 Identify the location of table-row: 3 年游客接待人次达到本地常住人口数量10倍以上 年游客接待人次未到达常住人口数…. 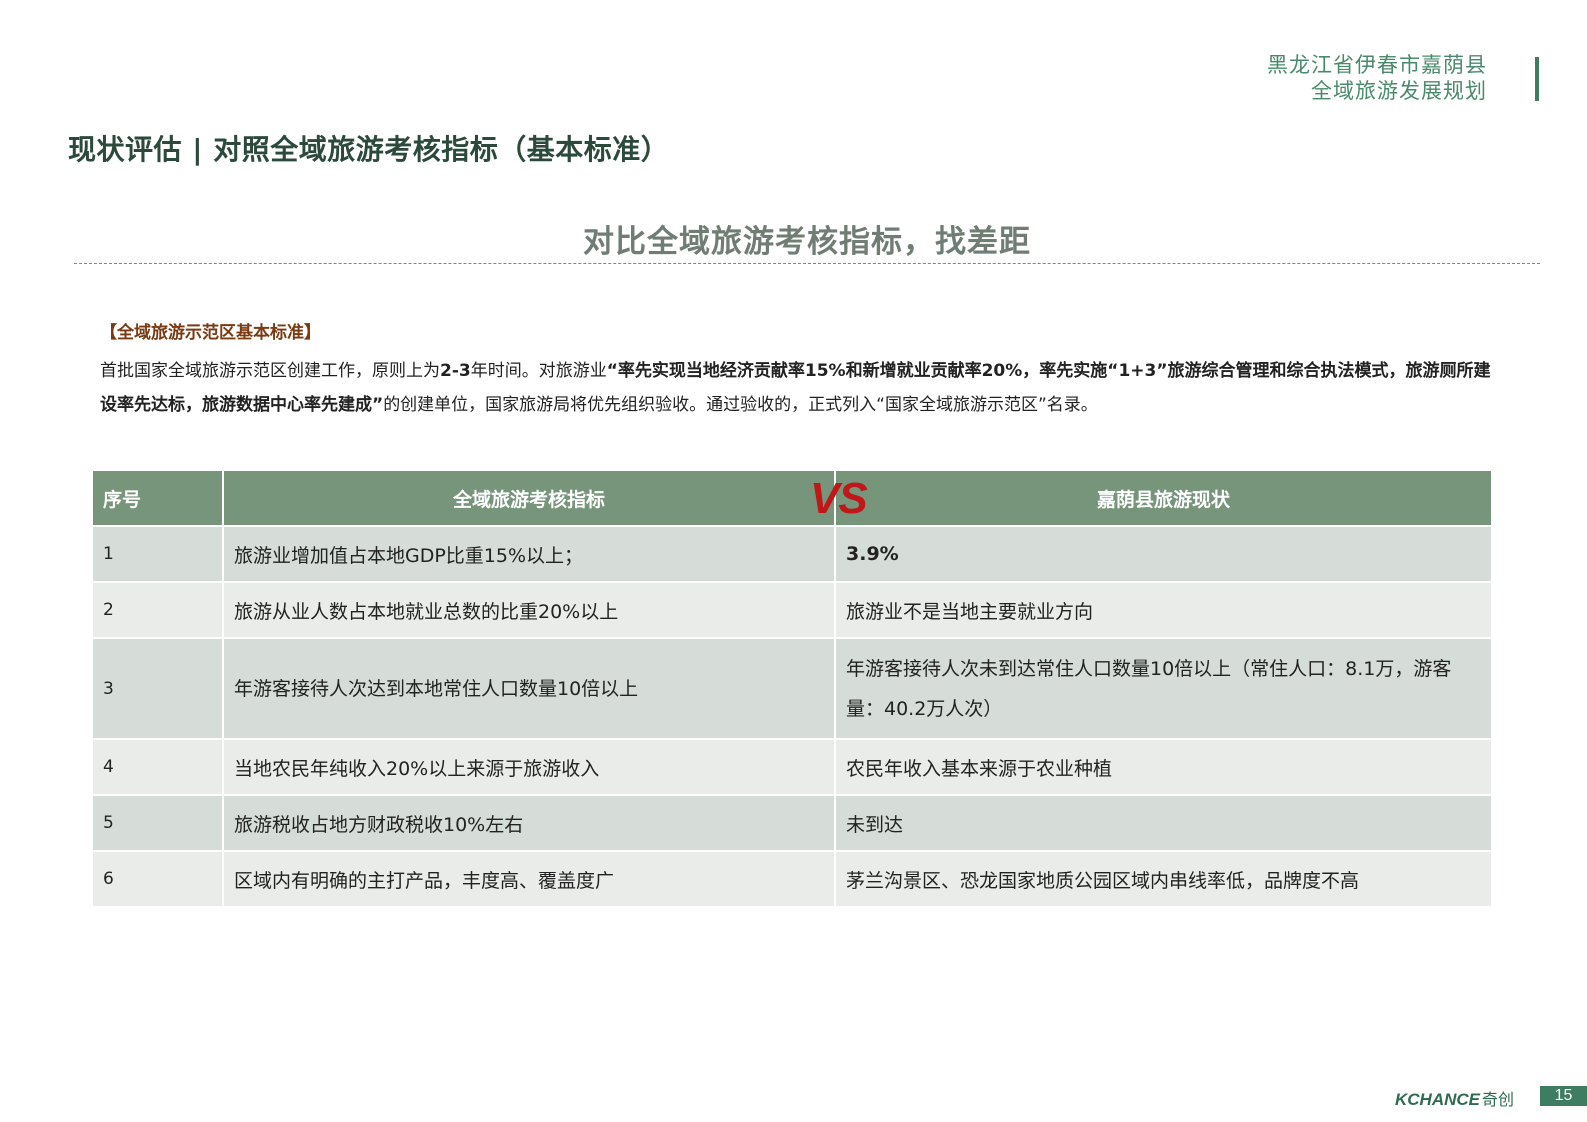
(792, 688).